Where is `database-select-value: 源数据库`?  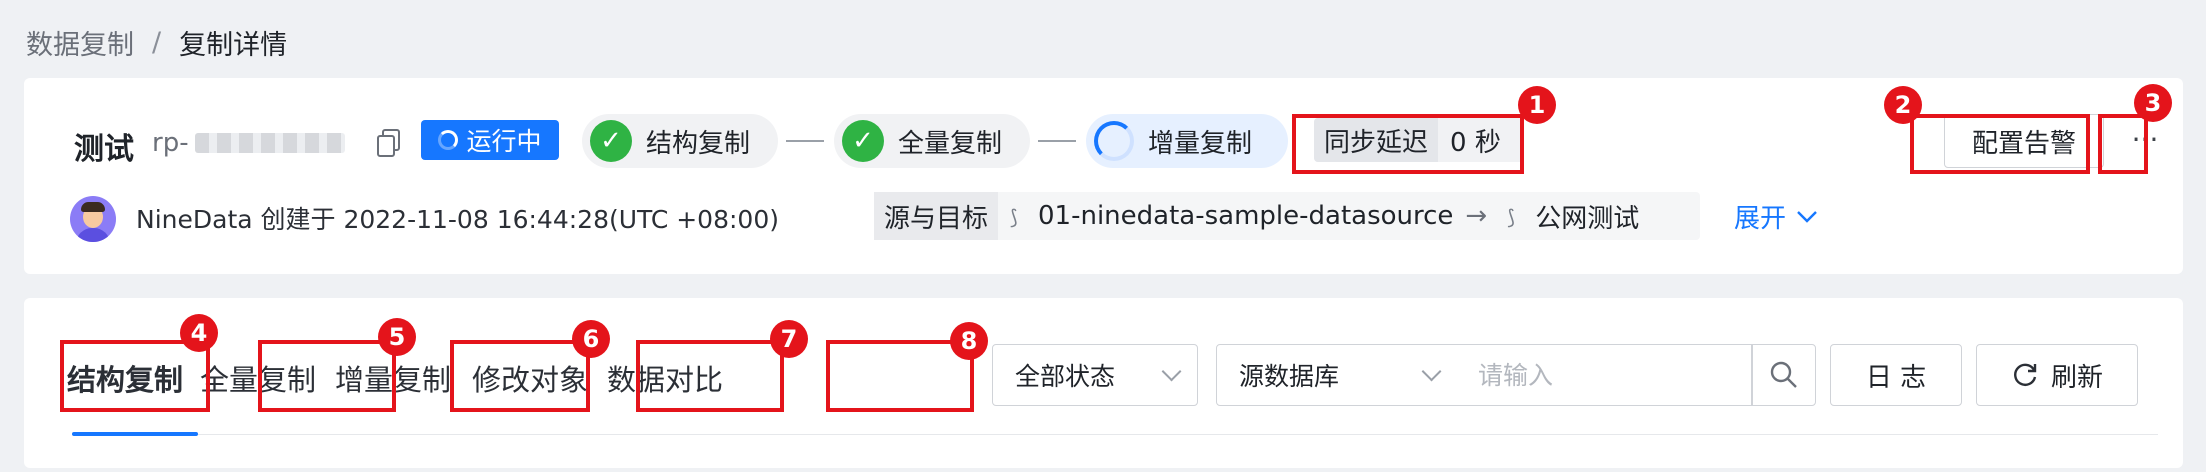 database-select-value: 源数据库 is located at coordinates (1289, 376).